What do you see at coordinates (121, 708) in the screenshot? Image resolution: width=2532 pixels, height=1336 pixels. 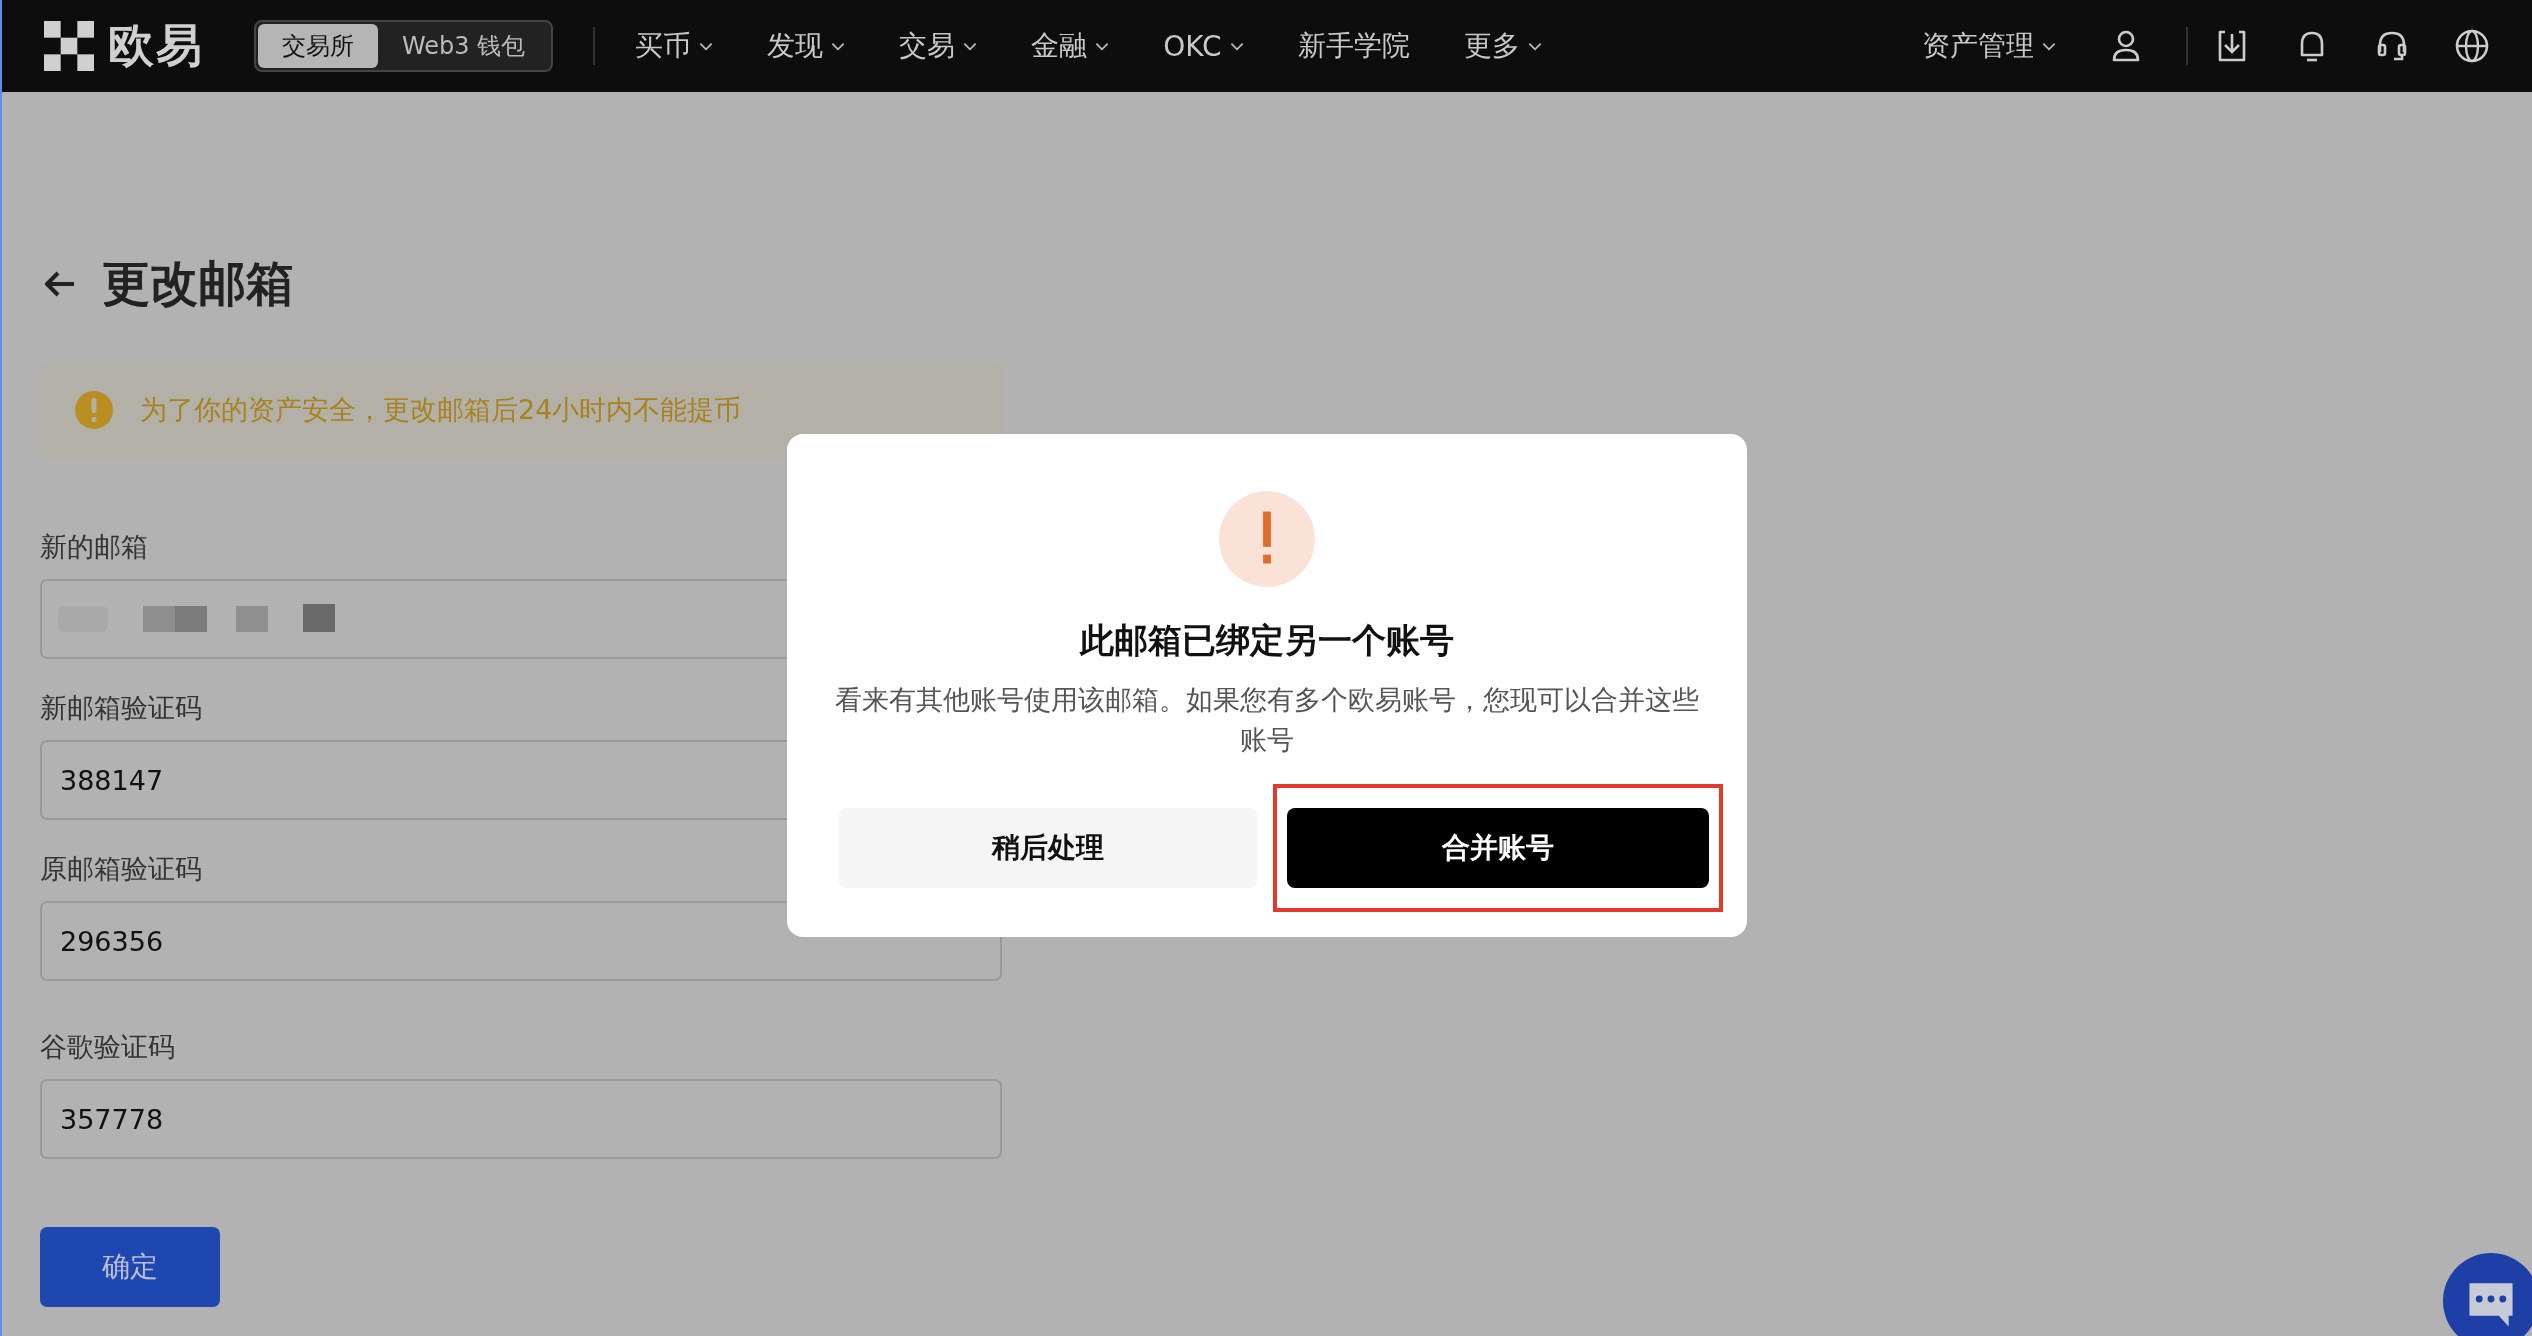 I see `field-label: 新邮箱验证码` at bounding box center [121, 708].